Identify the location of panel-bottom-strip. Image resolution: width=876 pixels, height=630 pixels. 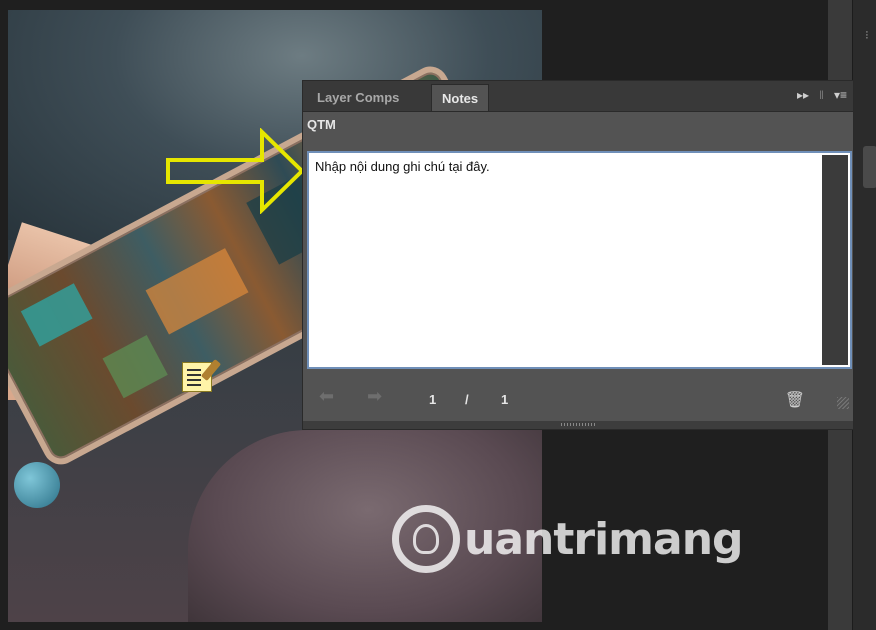
(578, 425).